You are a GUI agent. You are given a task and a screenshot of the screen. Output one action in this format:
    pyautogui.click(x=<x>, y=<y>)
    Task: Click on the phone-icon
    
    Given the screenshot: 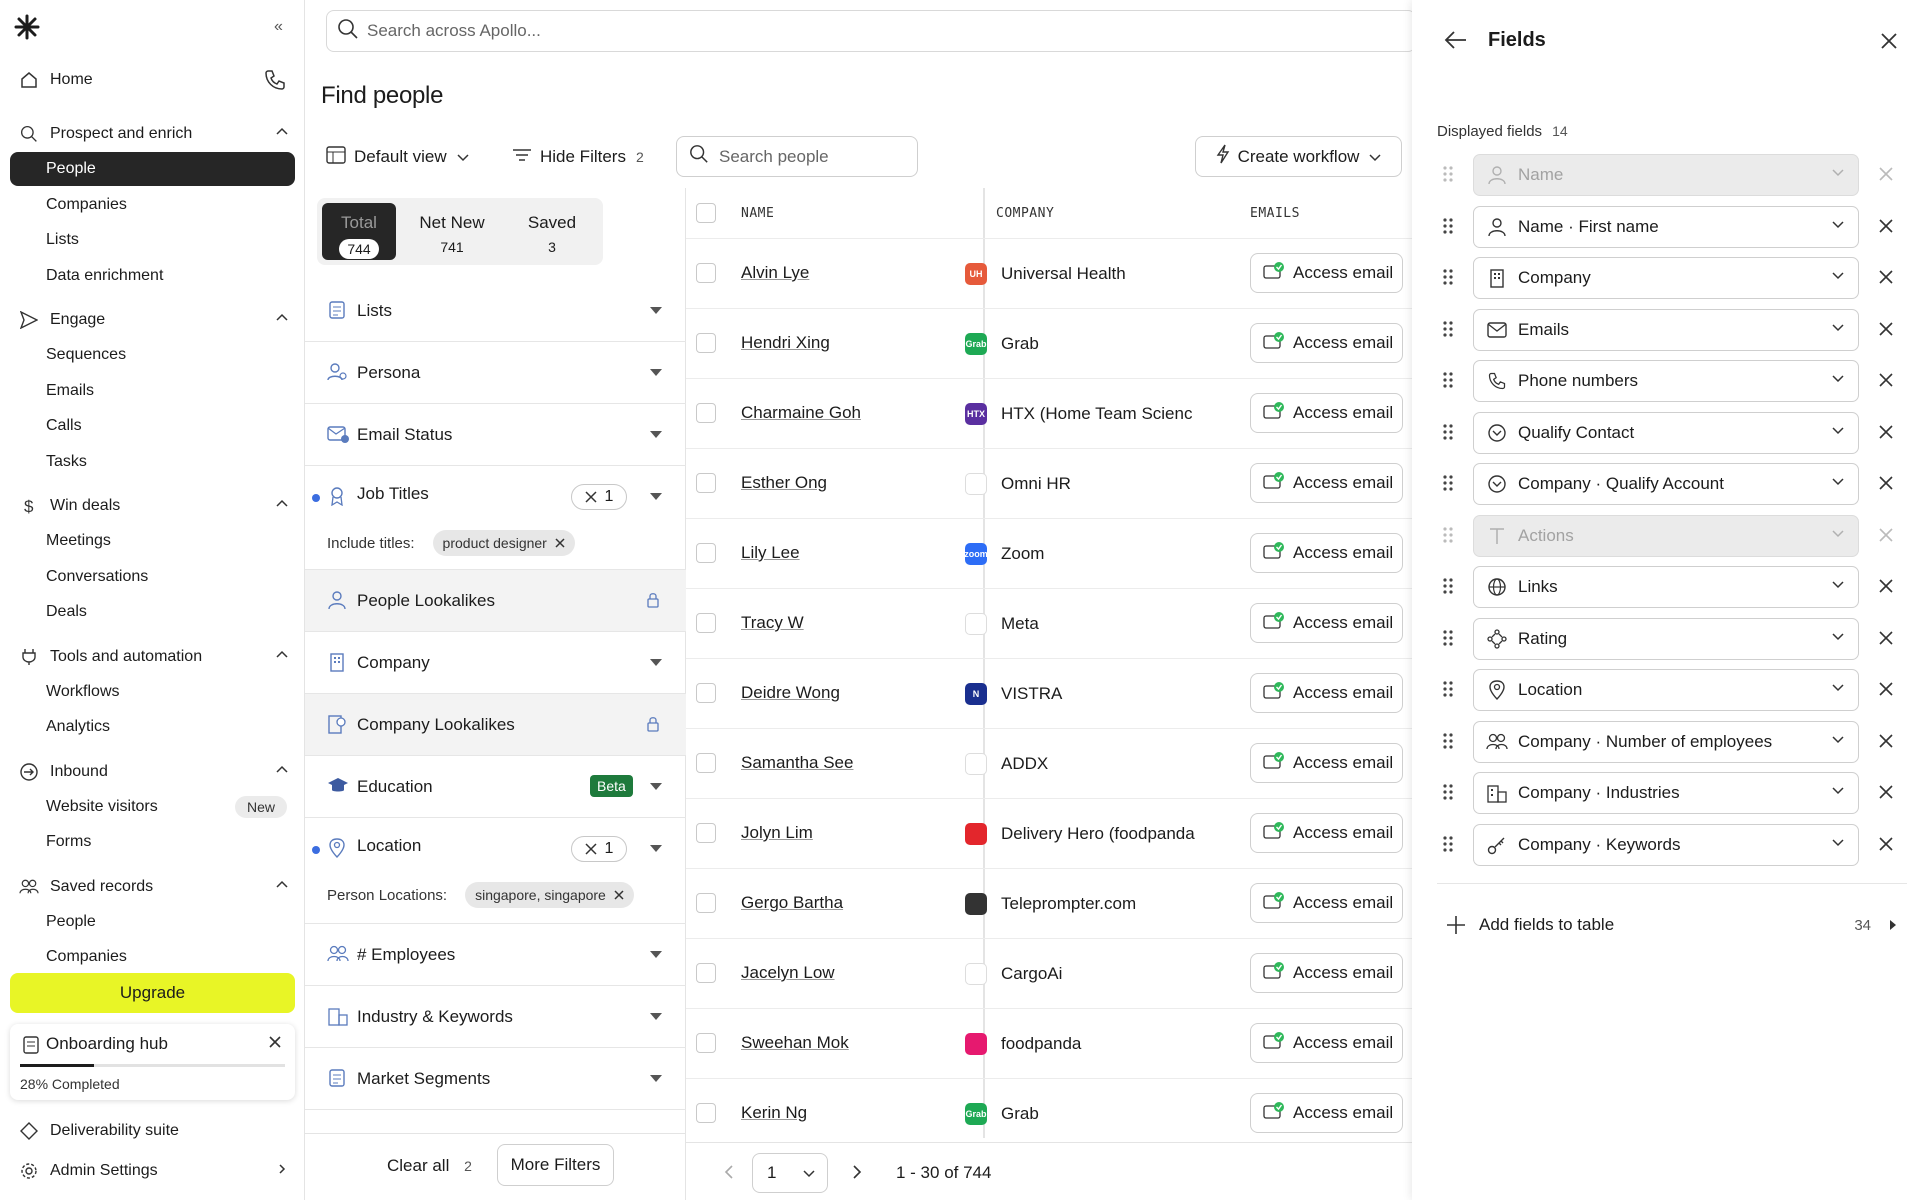 What is the action you would take?
    pyautogui.click(x=275, y=82)
    